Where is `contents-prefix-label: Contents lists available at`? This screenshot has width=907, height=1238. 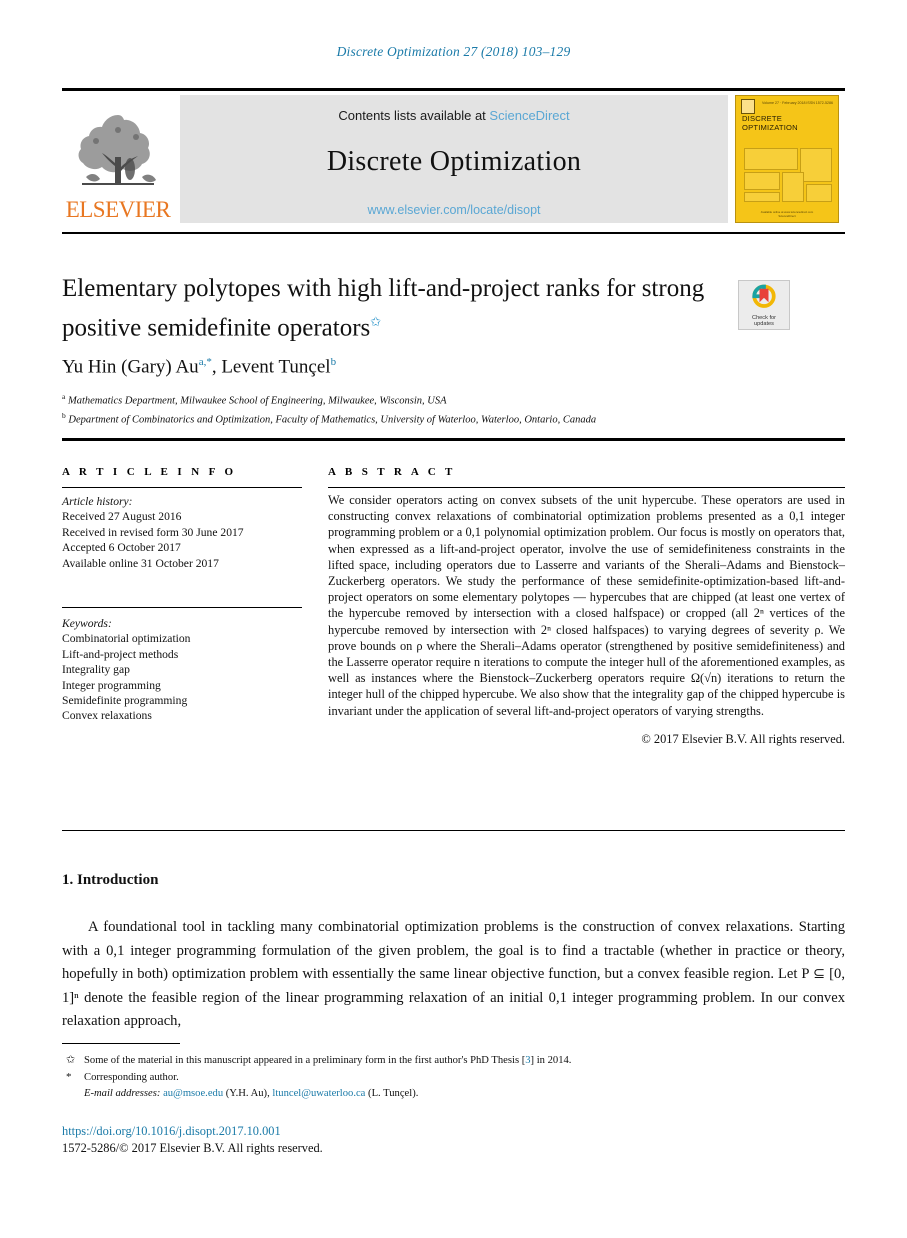 contents-prefix-label: Contents lists available at is located at coordinates (412, 115).